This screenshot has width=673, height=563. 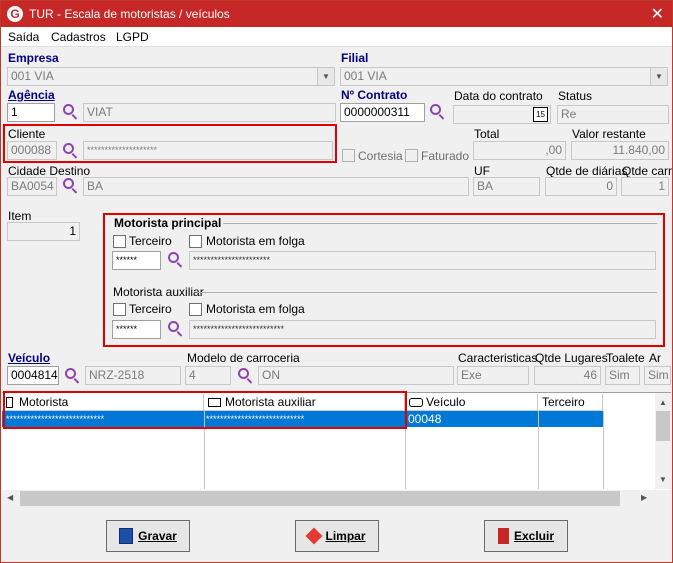 I want to click on excluir-button: Excluir, so click(x=526, y=536).